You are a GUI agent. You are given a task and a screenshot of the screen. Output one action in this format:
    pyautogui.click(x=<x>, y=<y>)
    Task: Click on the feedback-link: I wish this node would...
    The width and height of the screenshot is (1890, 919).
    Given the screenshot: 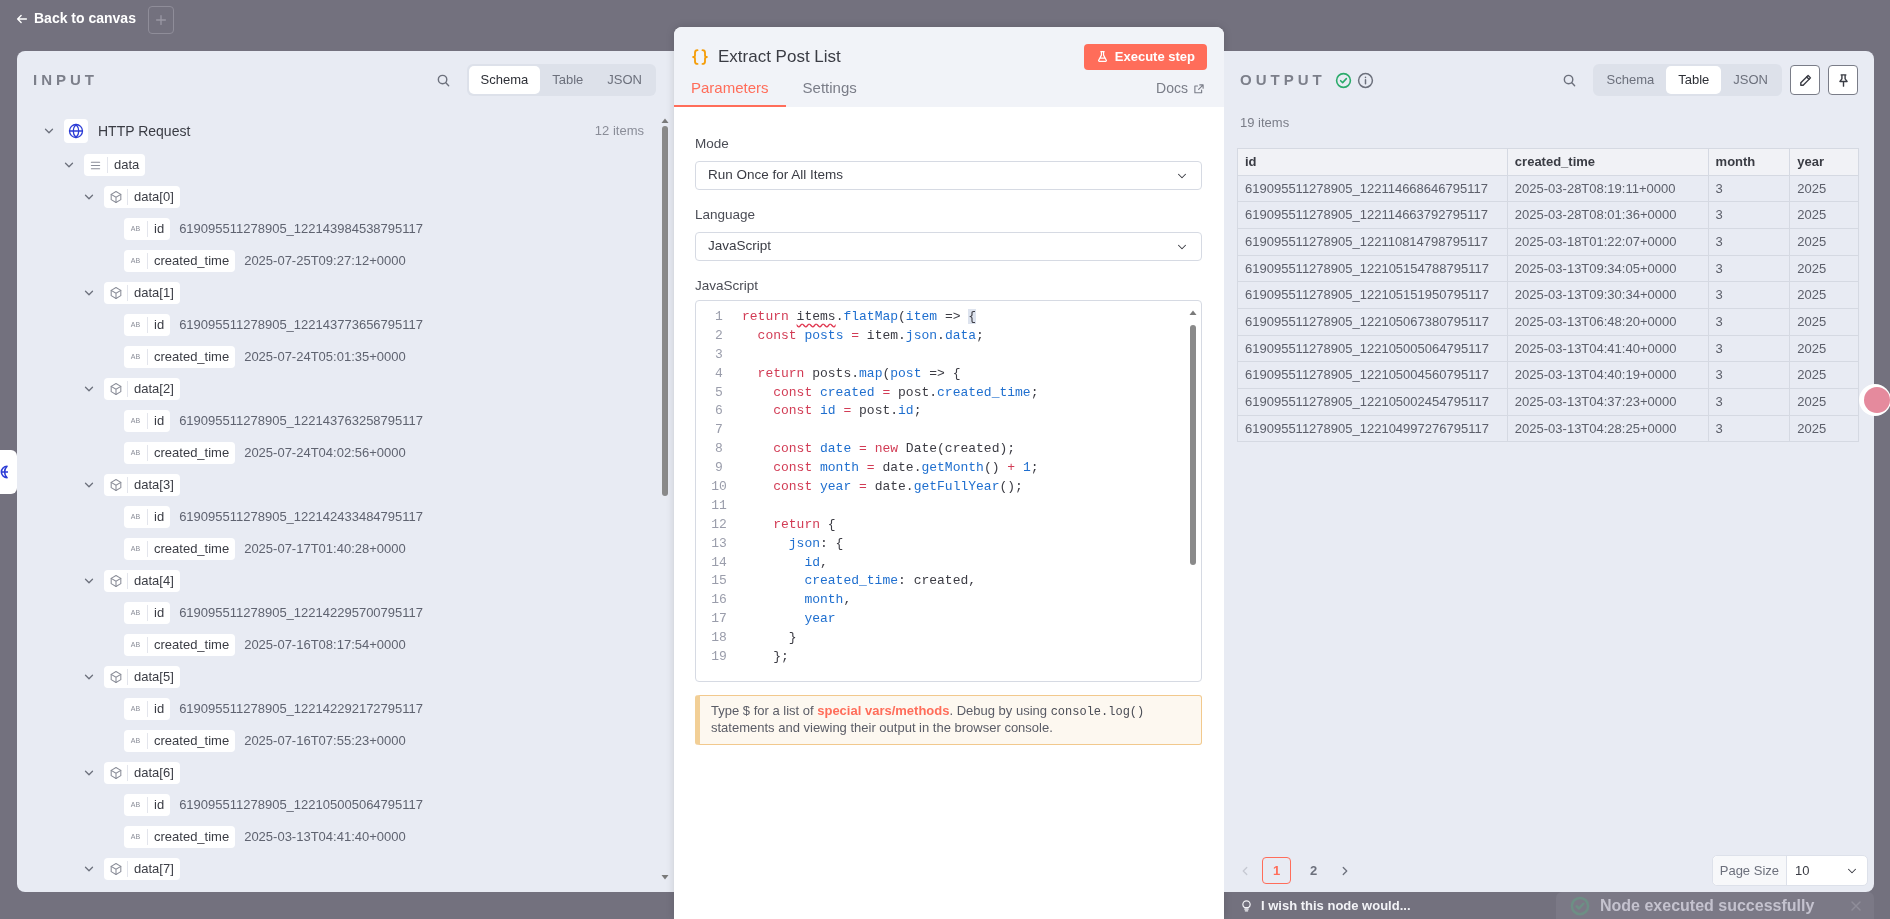 What is the action you would take?
    pyautogui.click(x=1317, y=905)
    